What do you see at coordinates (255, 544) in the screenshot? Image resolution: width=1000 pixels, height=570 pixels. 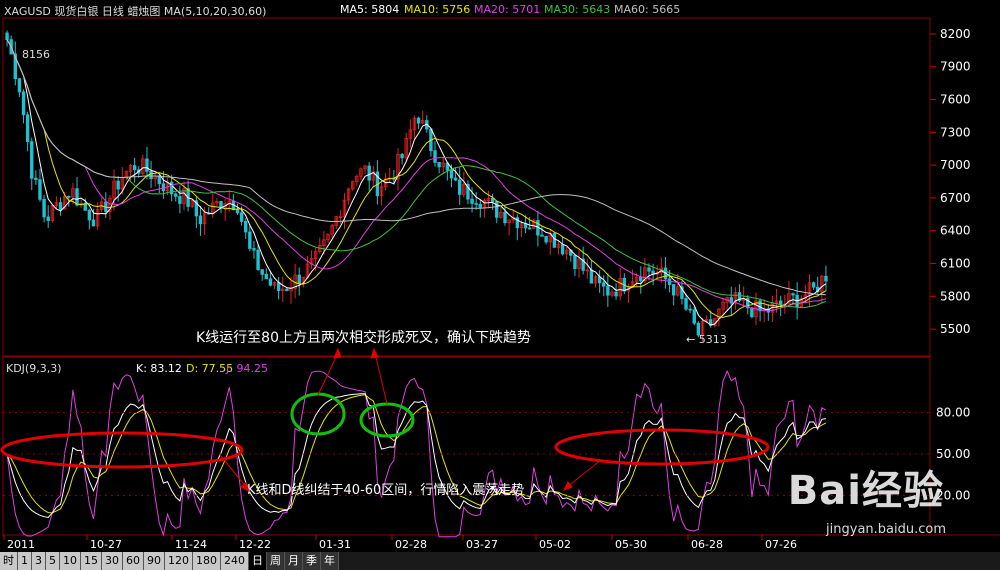 I see `x-tick-label: 12-22` at bounding box center [255, 544].